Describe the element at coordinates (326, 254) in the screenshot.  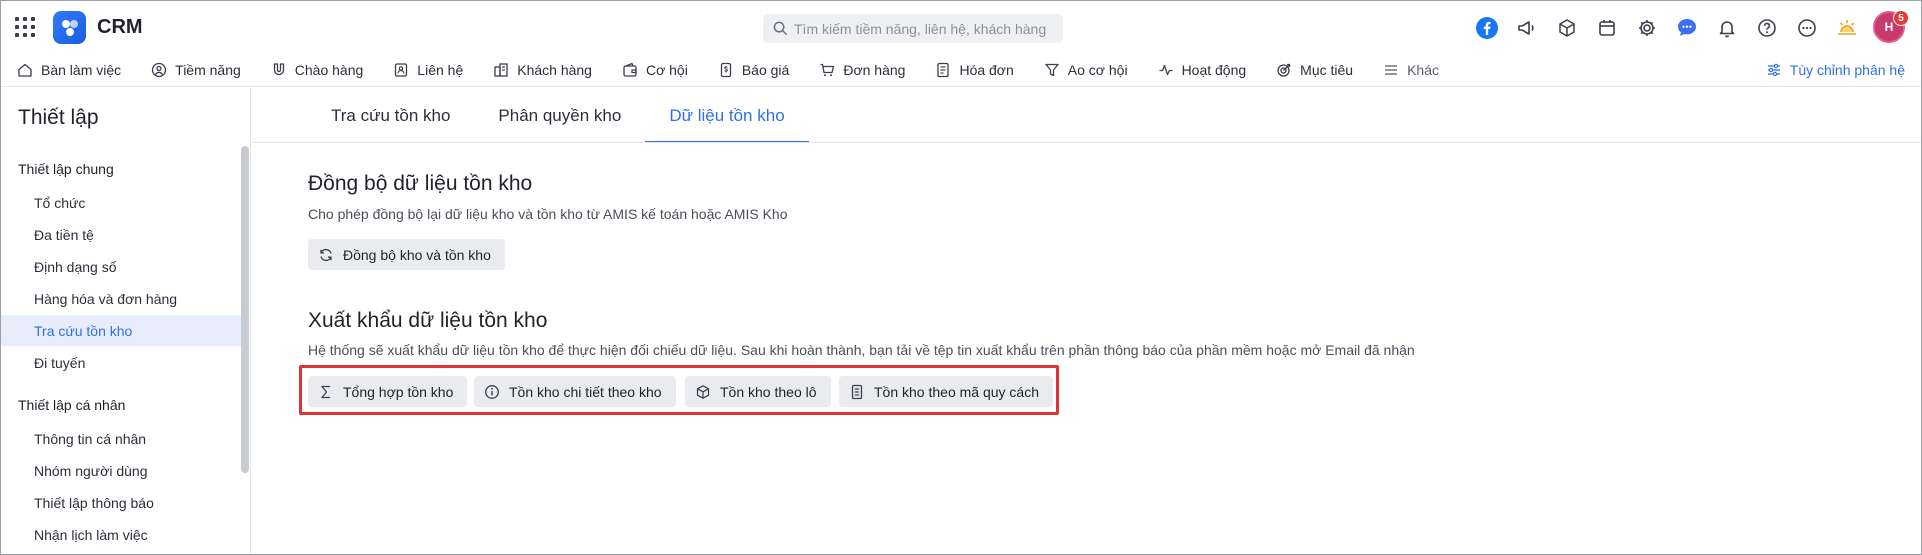
I see `refresh-icon` at that location.